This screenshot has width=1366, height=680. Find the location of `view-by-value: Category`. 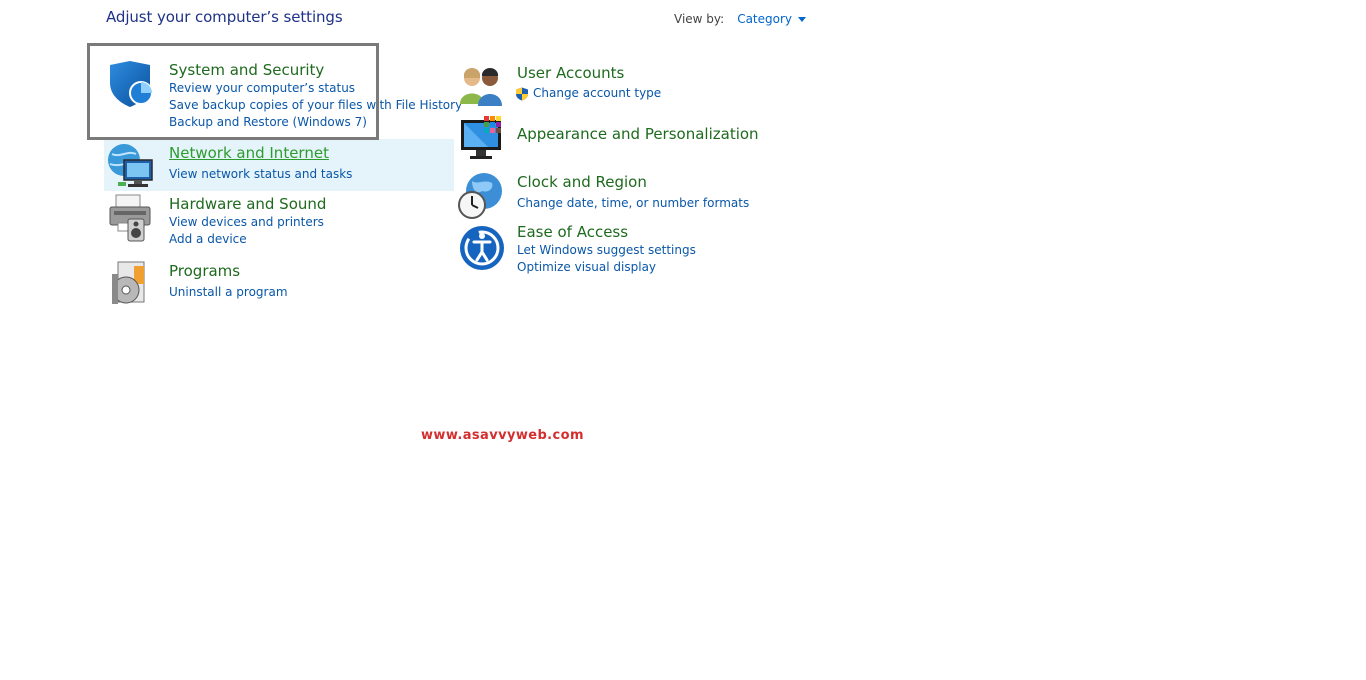

view-by-value: Category is located at coordinates (765, 19).